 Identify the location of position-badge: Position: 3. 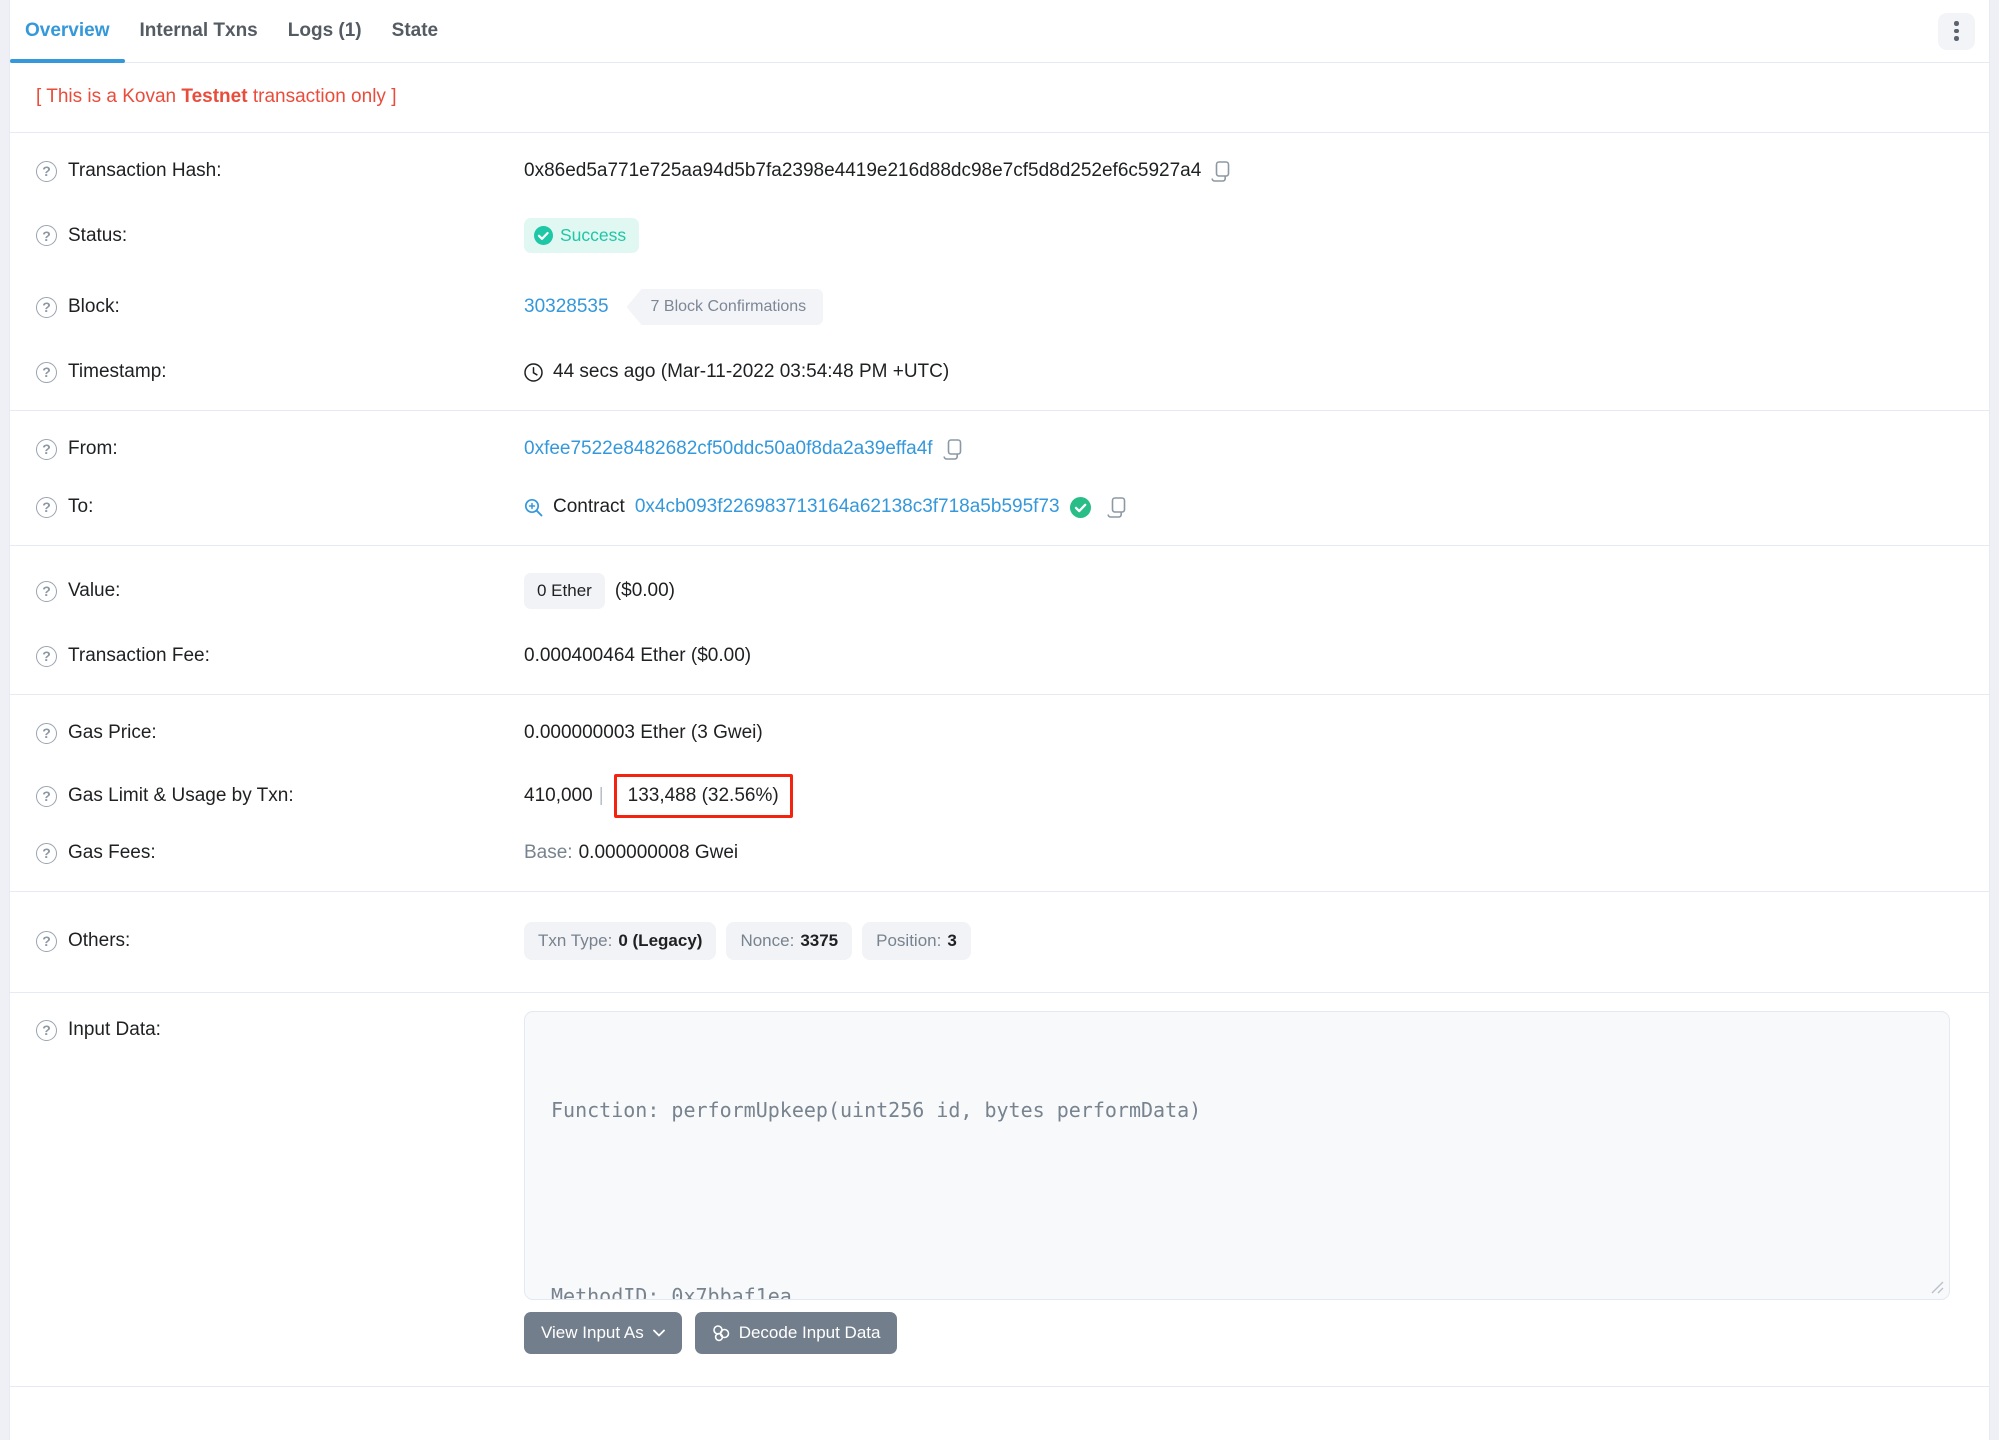
(916, 941).